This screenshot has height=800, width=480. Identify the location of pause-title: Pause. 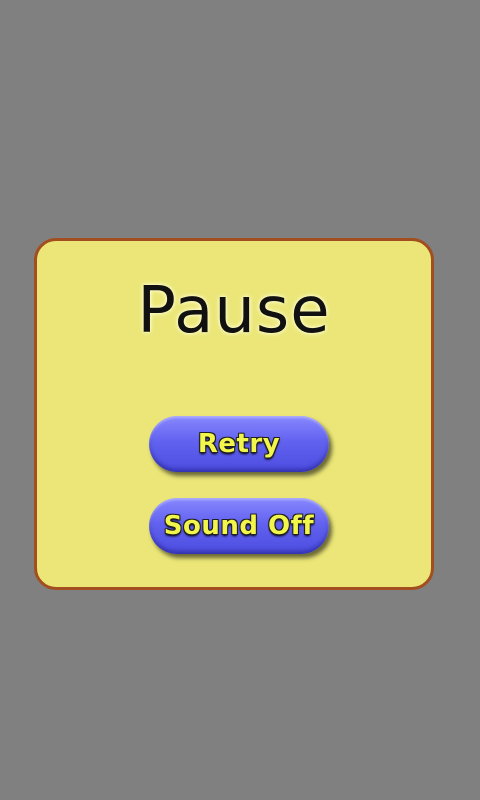
(234, 311).